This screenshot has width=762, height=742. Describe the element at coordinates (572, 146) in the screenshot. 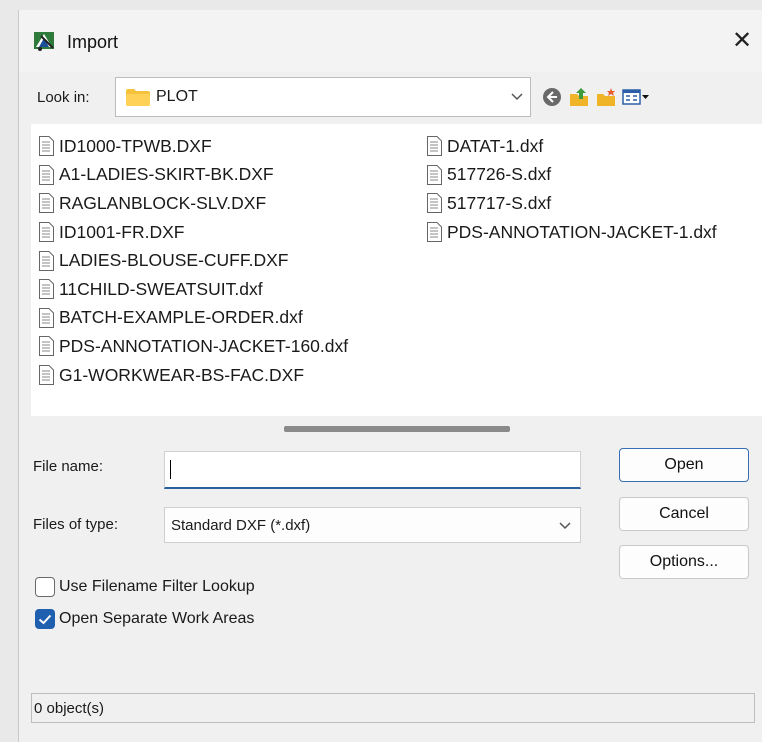

I see `list-item: DATAT-1.dxf` at that location.